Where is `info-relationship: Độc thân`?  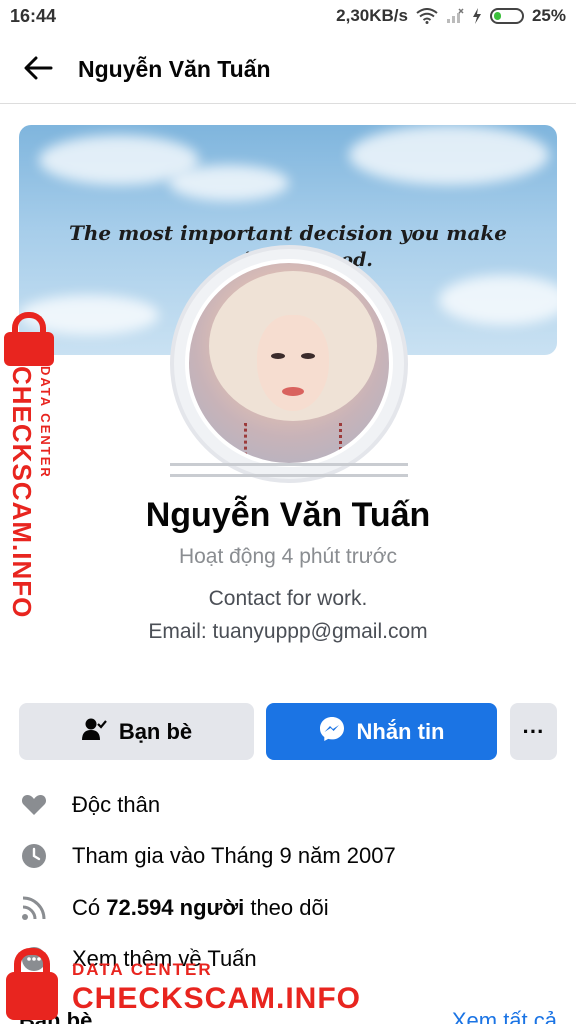 info-relationship: Độc thân is located at coordinates (89, 805).